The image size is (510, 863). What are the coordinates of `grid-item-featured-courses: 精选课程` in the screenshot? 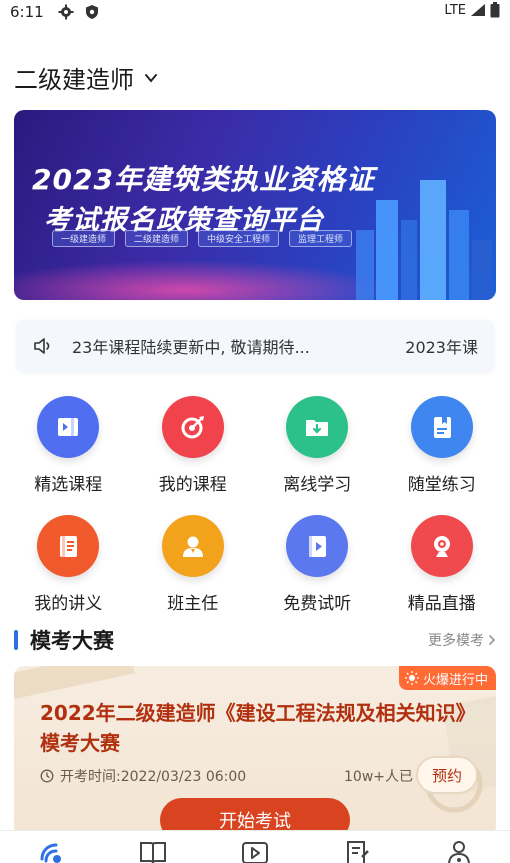 It's located at (68, 445).